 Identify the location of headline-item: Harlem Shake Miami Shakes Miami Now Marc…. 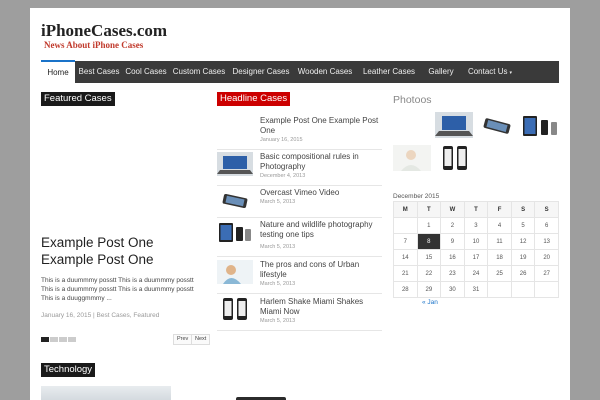
(299, 314).